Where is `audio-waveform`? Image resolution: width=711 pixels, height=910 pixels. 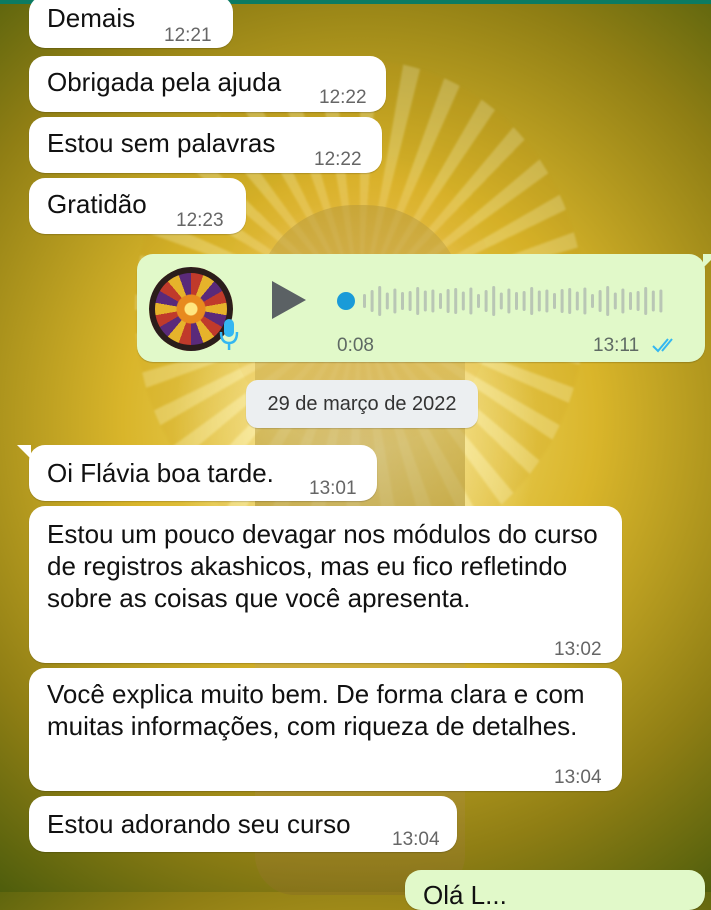
audio-waveform is located at coordinates (507, 301).